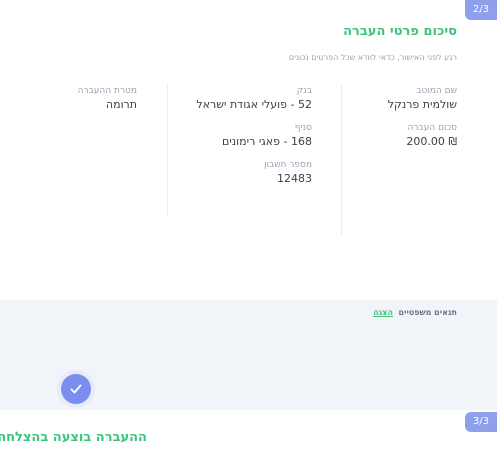 The width and height of the screenshot is (497, 449). I want to click on purpose-field: מטרת ההעברה תרומה, so click(82, 98).